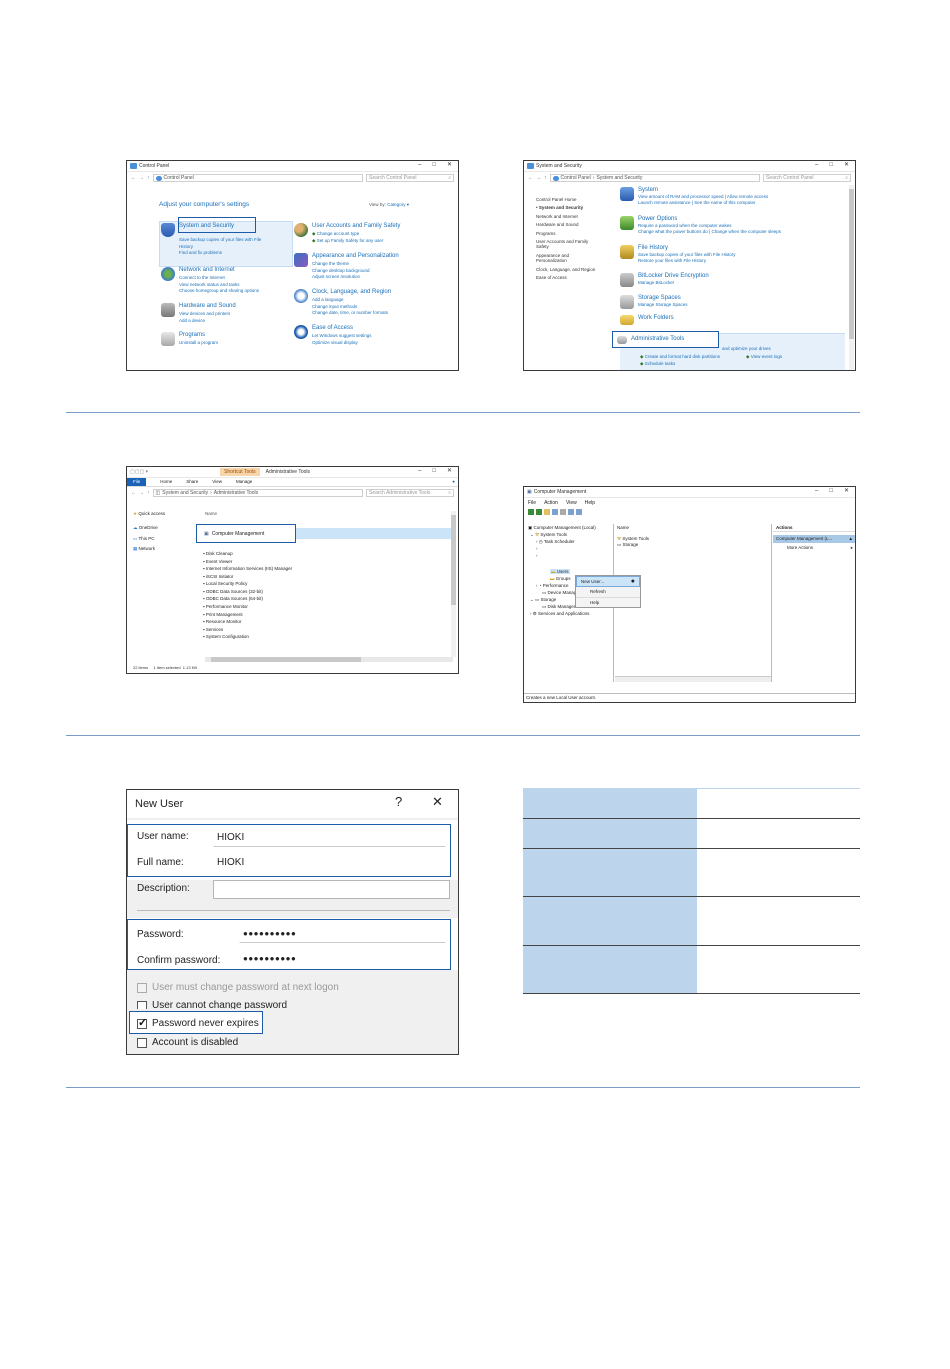 The width and height of the screenshot is (950, 1369). What do you see at coordinates (329, 837) in the screenshot?
I see `user-name-input: HIOKI` at bounding box center [329, 837].